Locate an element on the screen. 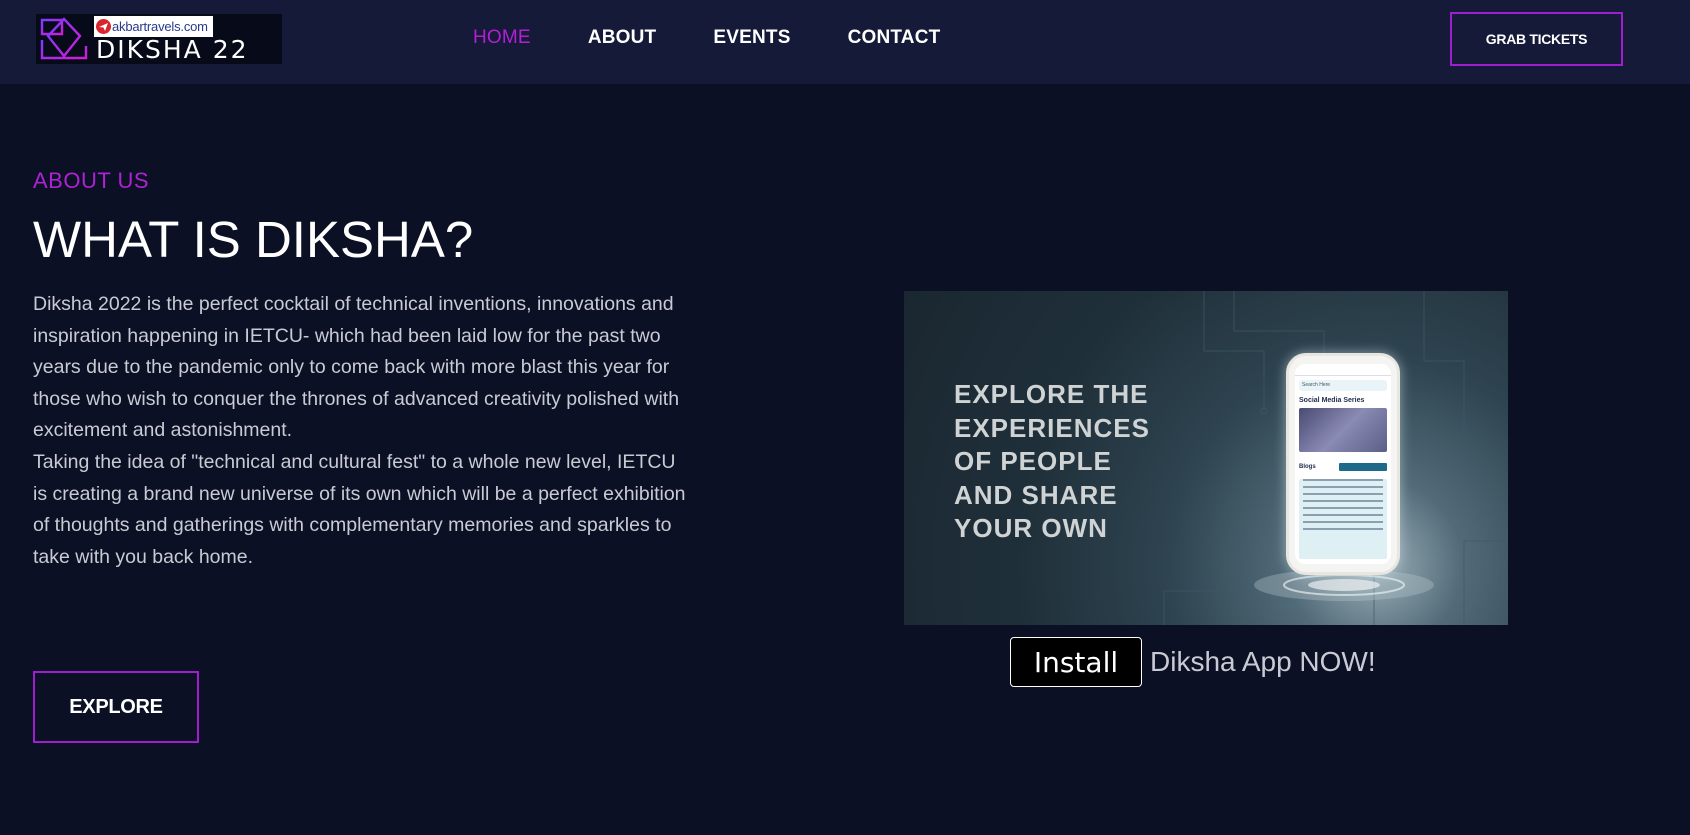  phone-screen: Search Here Social Media Series Blogs is located at coordinates (1343, 464).